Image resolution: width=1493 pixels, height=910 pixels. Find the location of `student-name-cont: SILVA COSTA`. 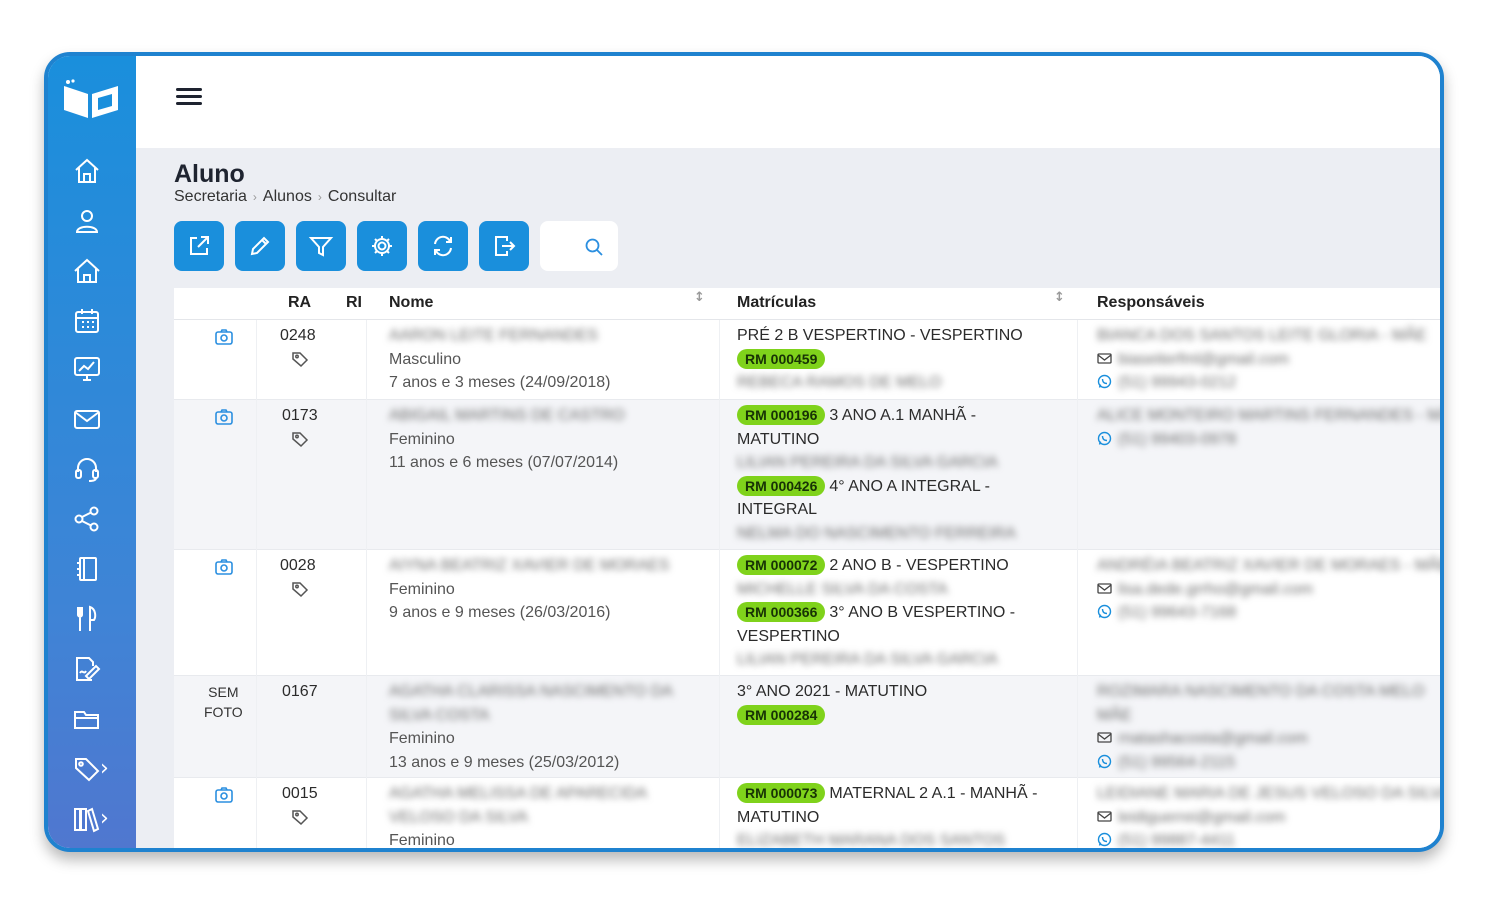

student-name-cont: SILVA COSTA is located at coordinates (531, 716).